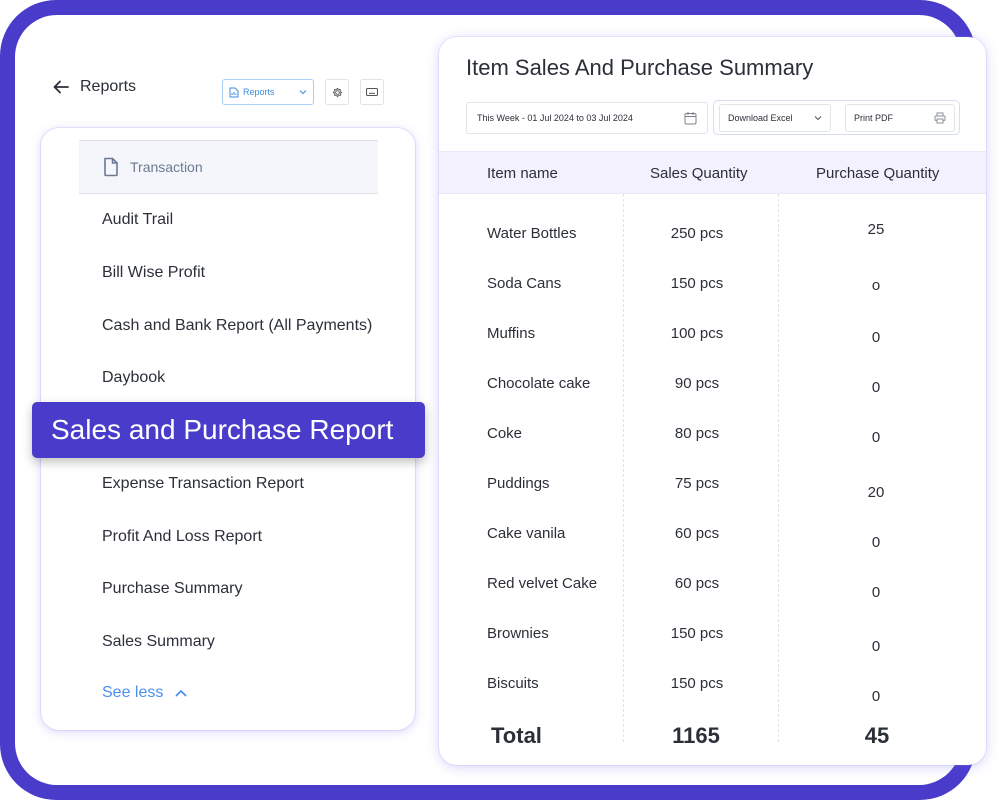  Describe the element at coordinates (760, 118) in the screenshot. I see `download-excel-label: Download Excel` at that location.